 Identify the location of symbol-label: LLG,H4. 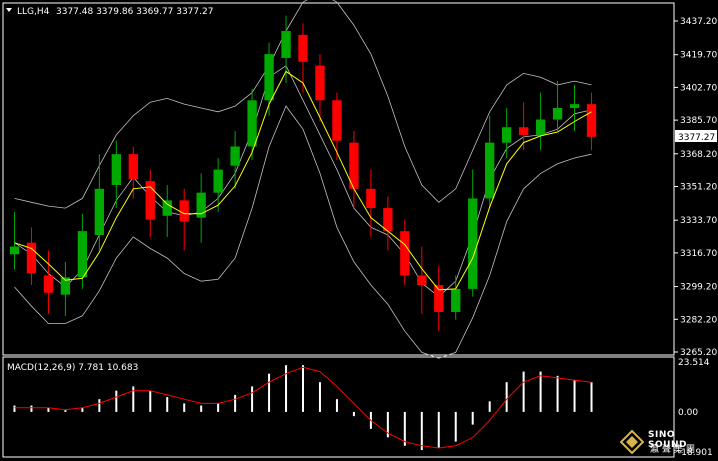
(33, 12).